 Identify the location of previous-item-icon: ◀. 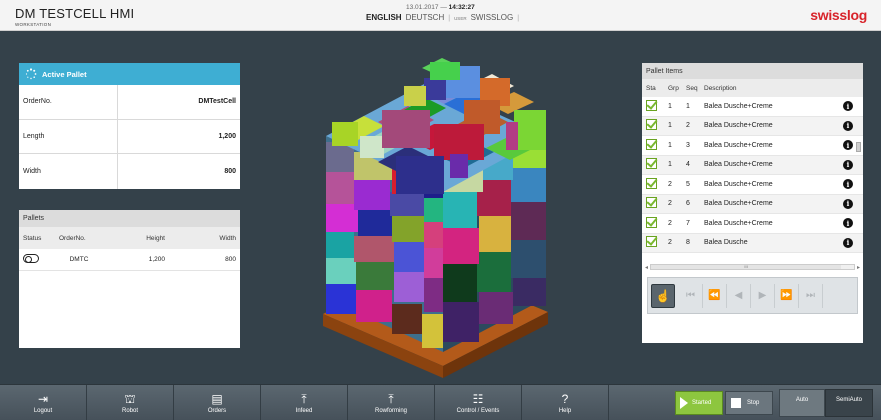
(739, 295).